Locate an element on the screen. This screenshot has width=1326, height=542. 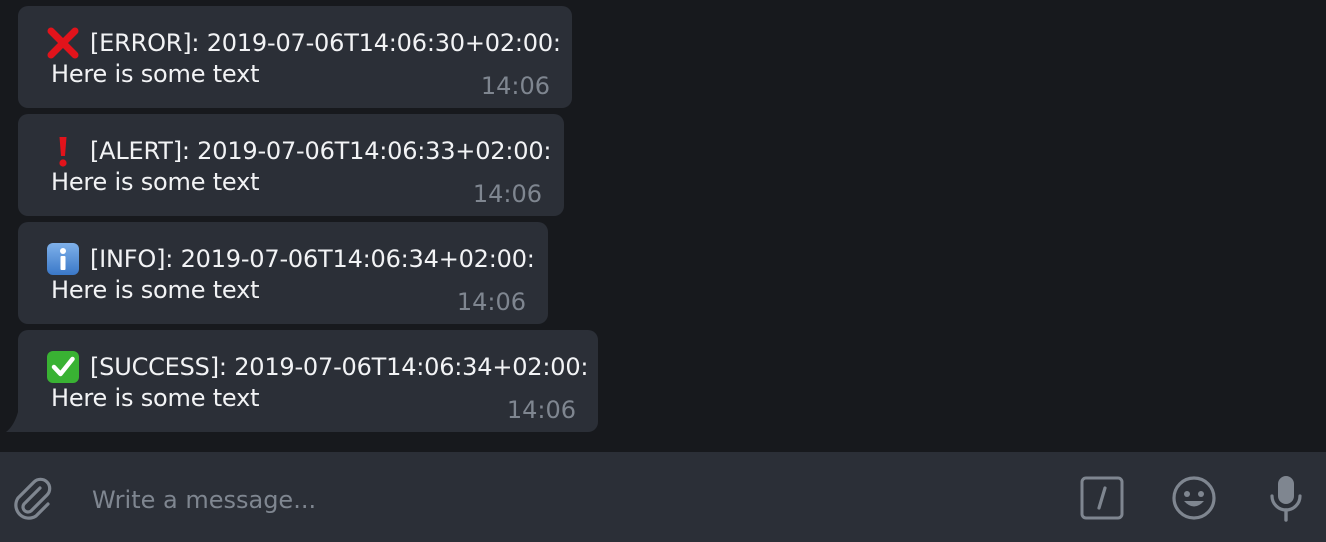
message-header: [SUCCESS]: 2019-07-06T14:06:34+02:00: is located at coordinates (317, 367).